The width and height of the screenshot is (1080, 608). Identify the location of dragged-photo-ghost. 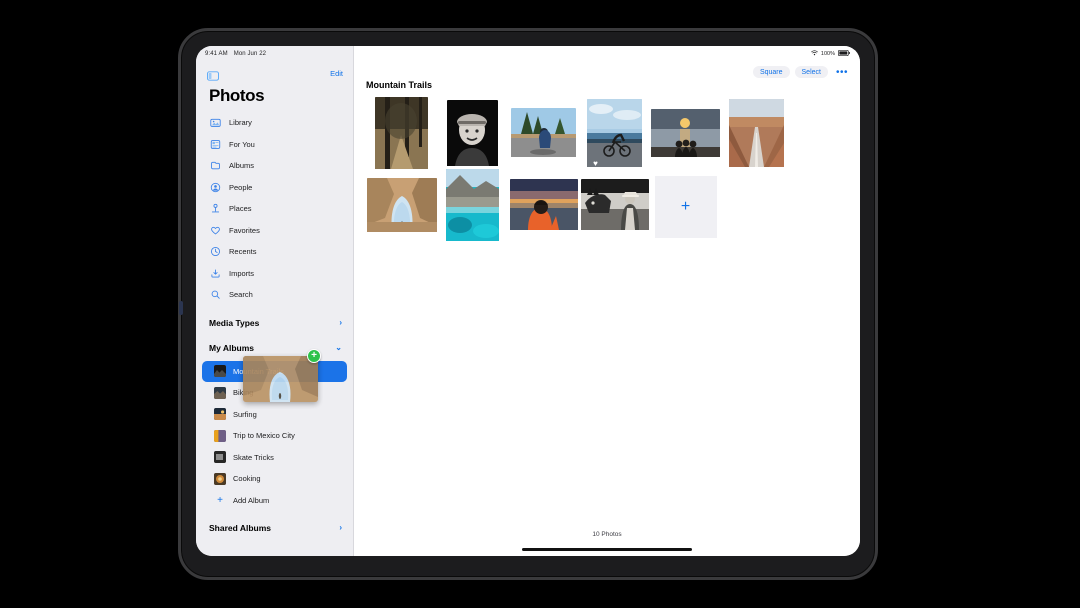
(280, 379).